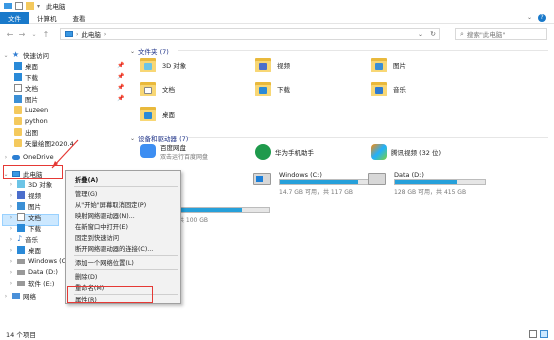 Image resolution: width=554 pixels, height=340 pixels. What do you see at coordinates (272, 89) in the screenshot?
I see `folder-downloads: 下载` at bounding box center [272, 89].